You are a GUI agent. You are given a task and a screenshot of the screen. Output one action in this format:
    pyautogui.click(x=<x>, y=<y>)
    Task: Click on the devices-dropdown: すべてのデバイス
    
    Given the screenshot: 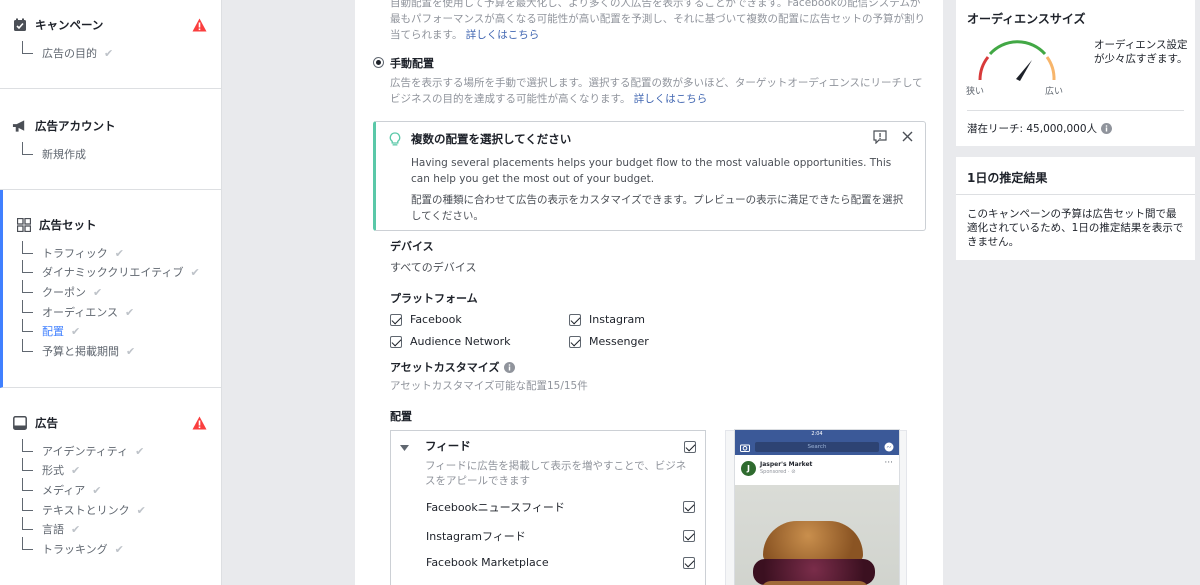 What is the action you would take?
    pyautogui.click(x=433, y=267)
    